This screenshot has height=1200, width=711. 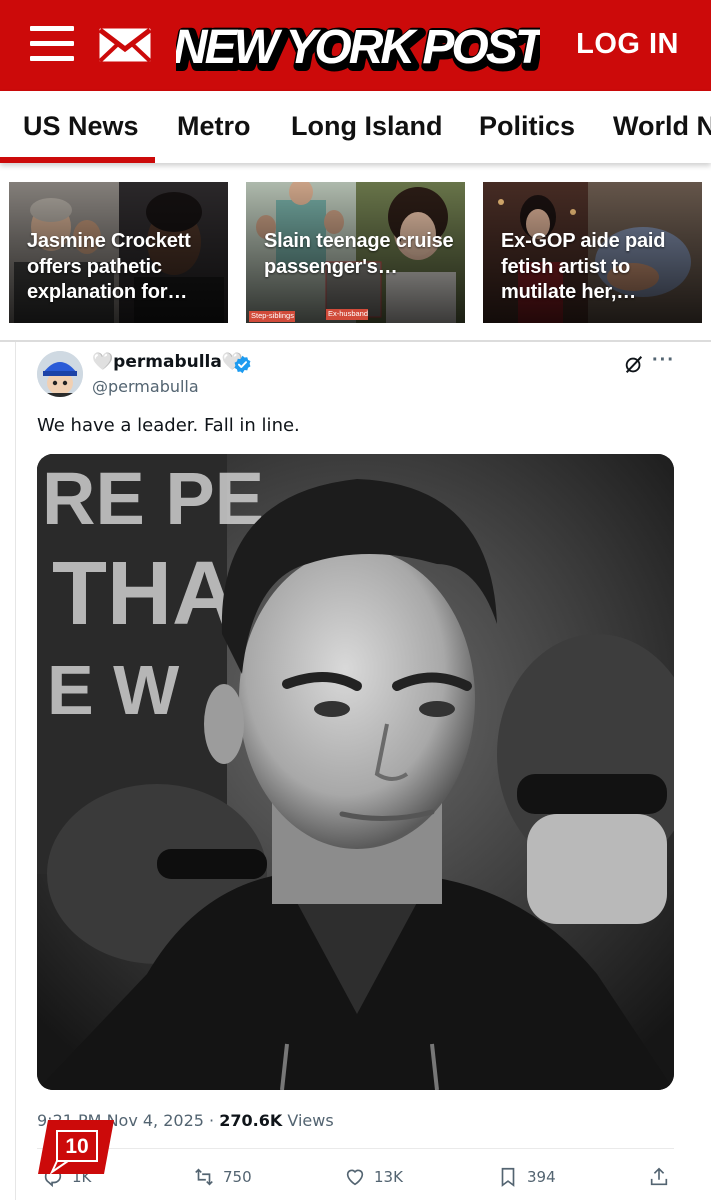 I want to click on nav-item-world-news: World N, so click(x=662, y=126).